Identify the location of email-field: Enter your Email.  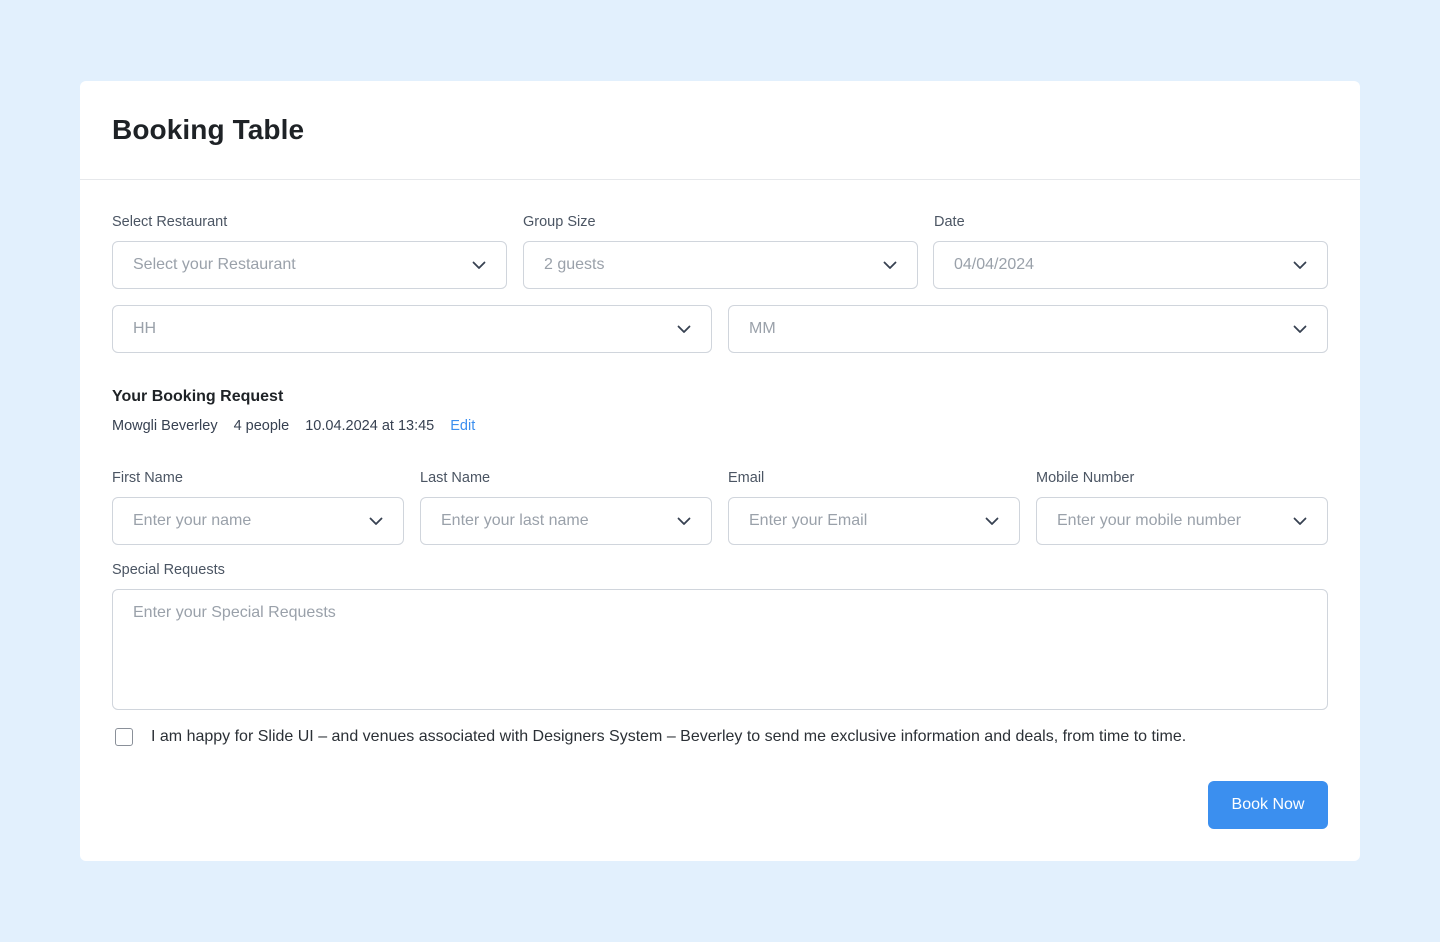
(874, 521).